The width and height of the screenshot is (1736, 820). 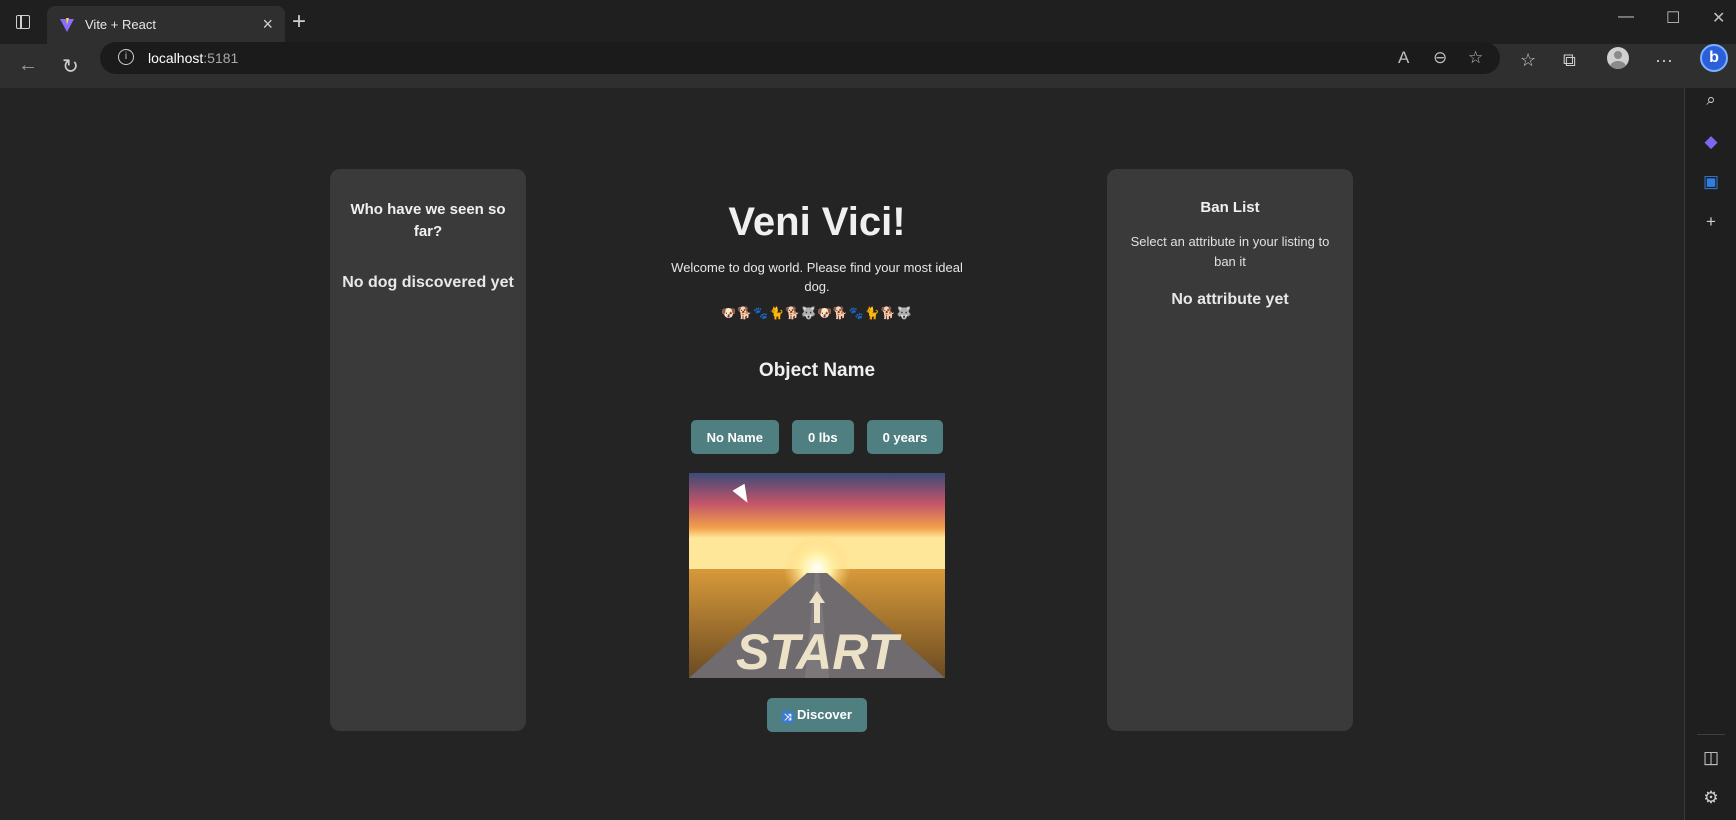 I want to click on browser-tab: Vite + React ×, so click(x=166, y=25).